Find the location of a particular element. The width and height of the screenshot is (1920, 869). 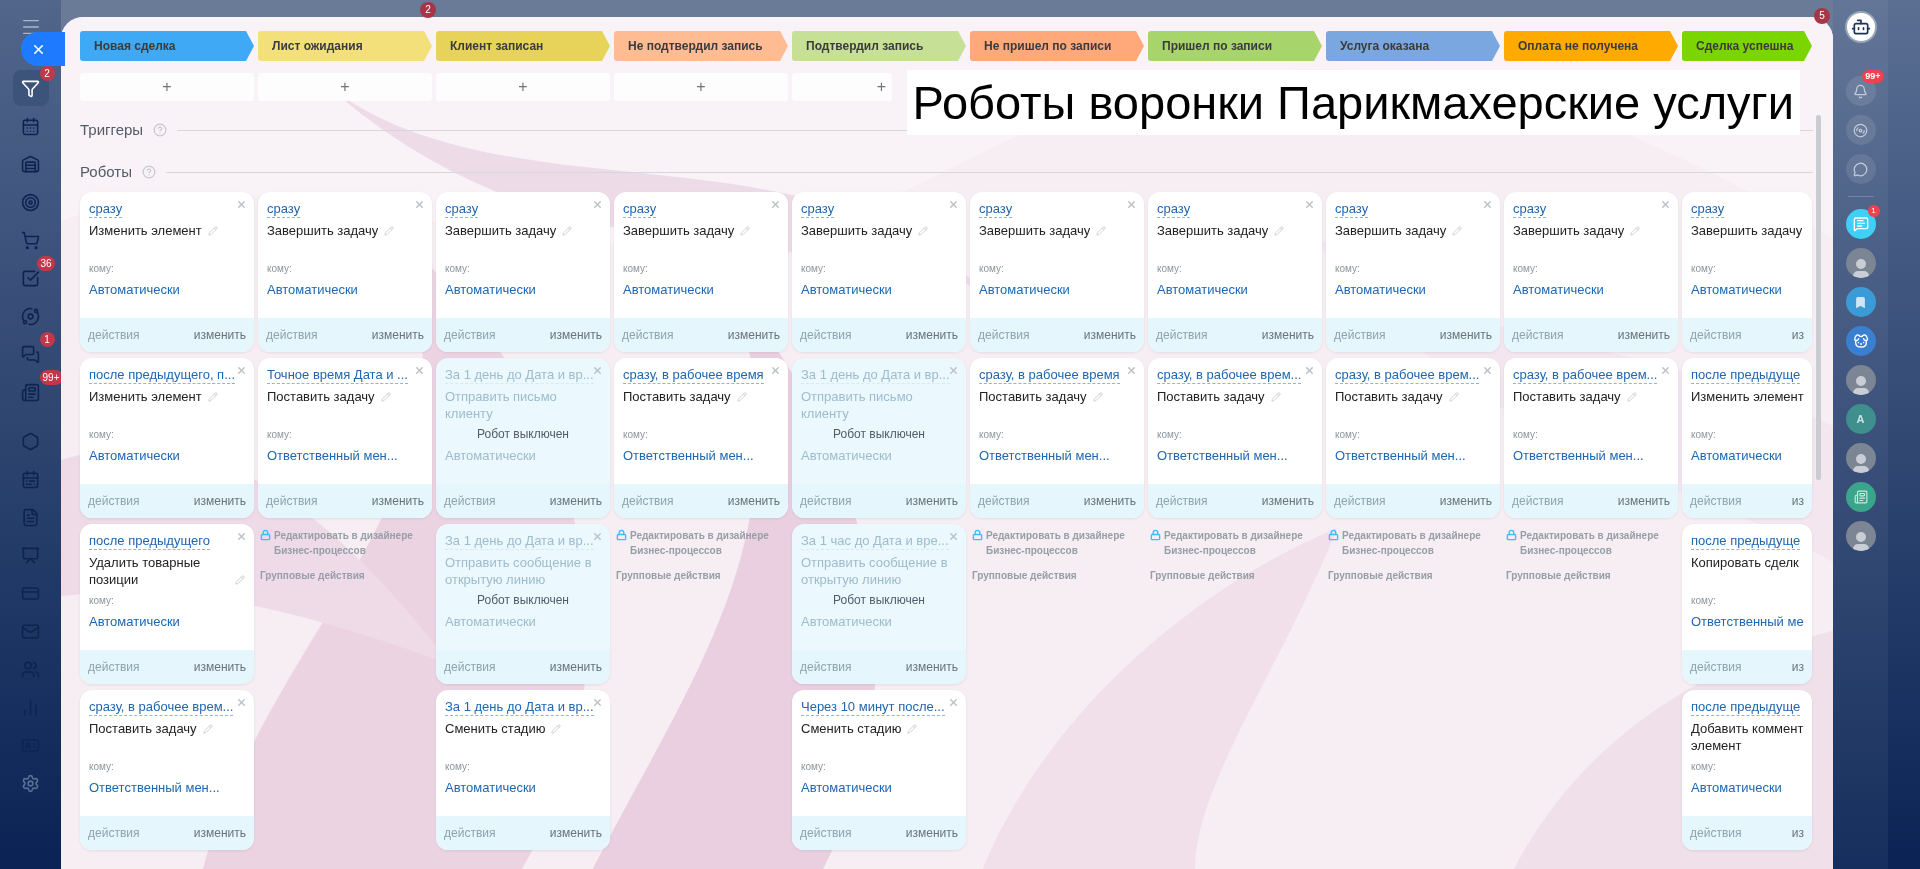

robot-avatar is located at coordinates (1860, 27).